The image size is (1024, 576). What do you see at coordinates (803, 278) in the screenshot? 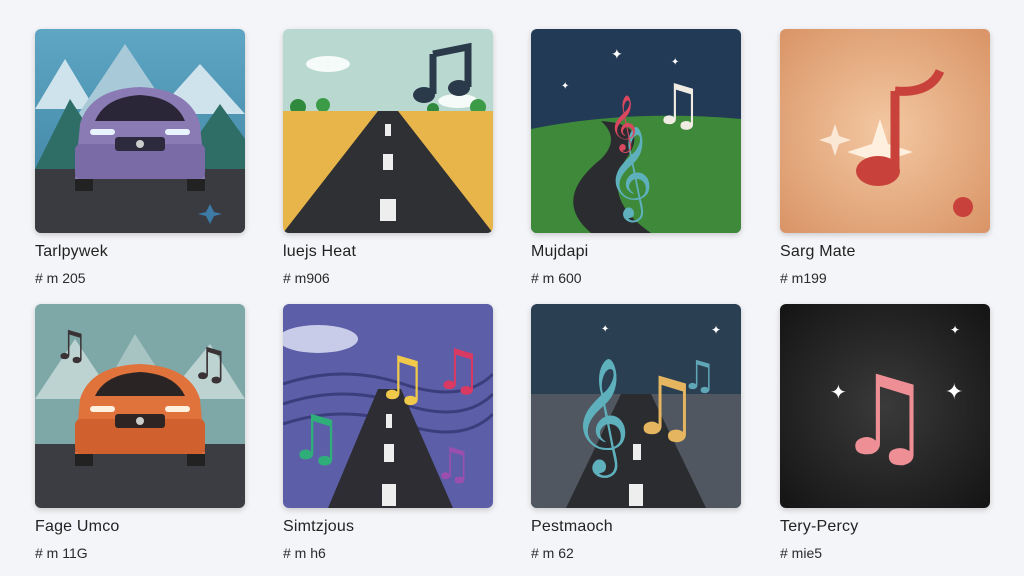
I see `playlist-count: # m199` at bounding box center [803, 278].